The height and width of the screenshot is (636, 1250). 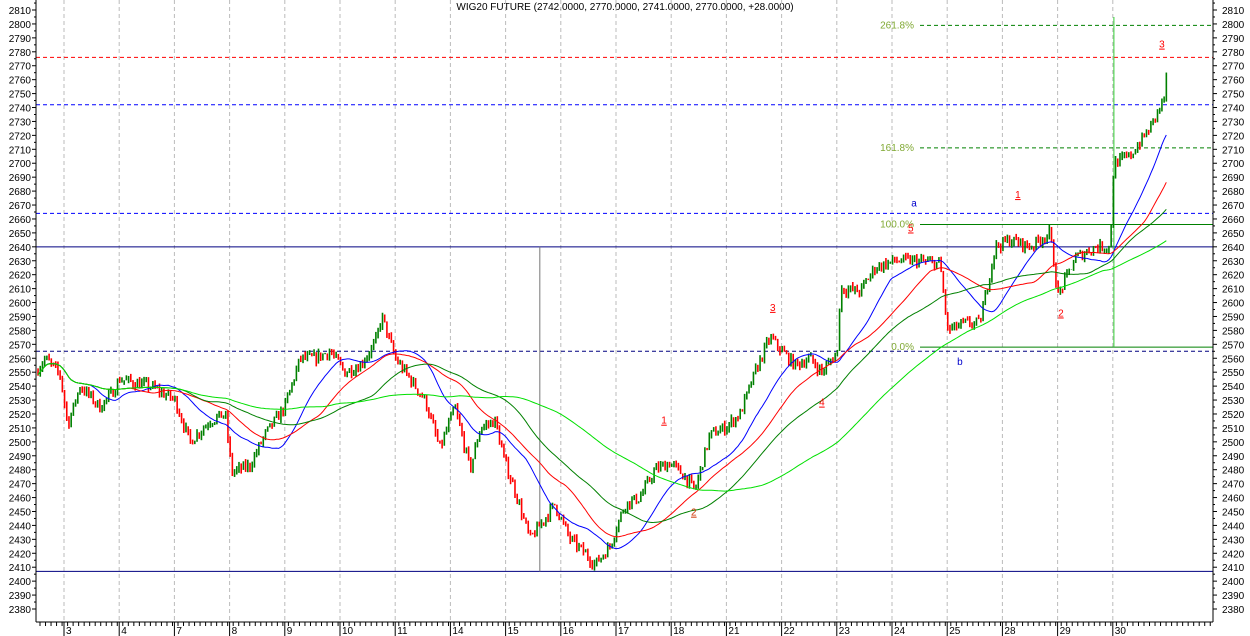 What do you see at coordinates (20, 596) in the screenshot?
I see `y-tick-label-left: 2390` at bounding box center [20, 596].